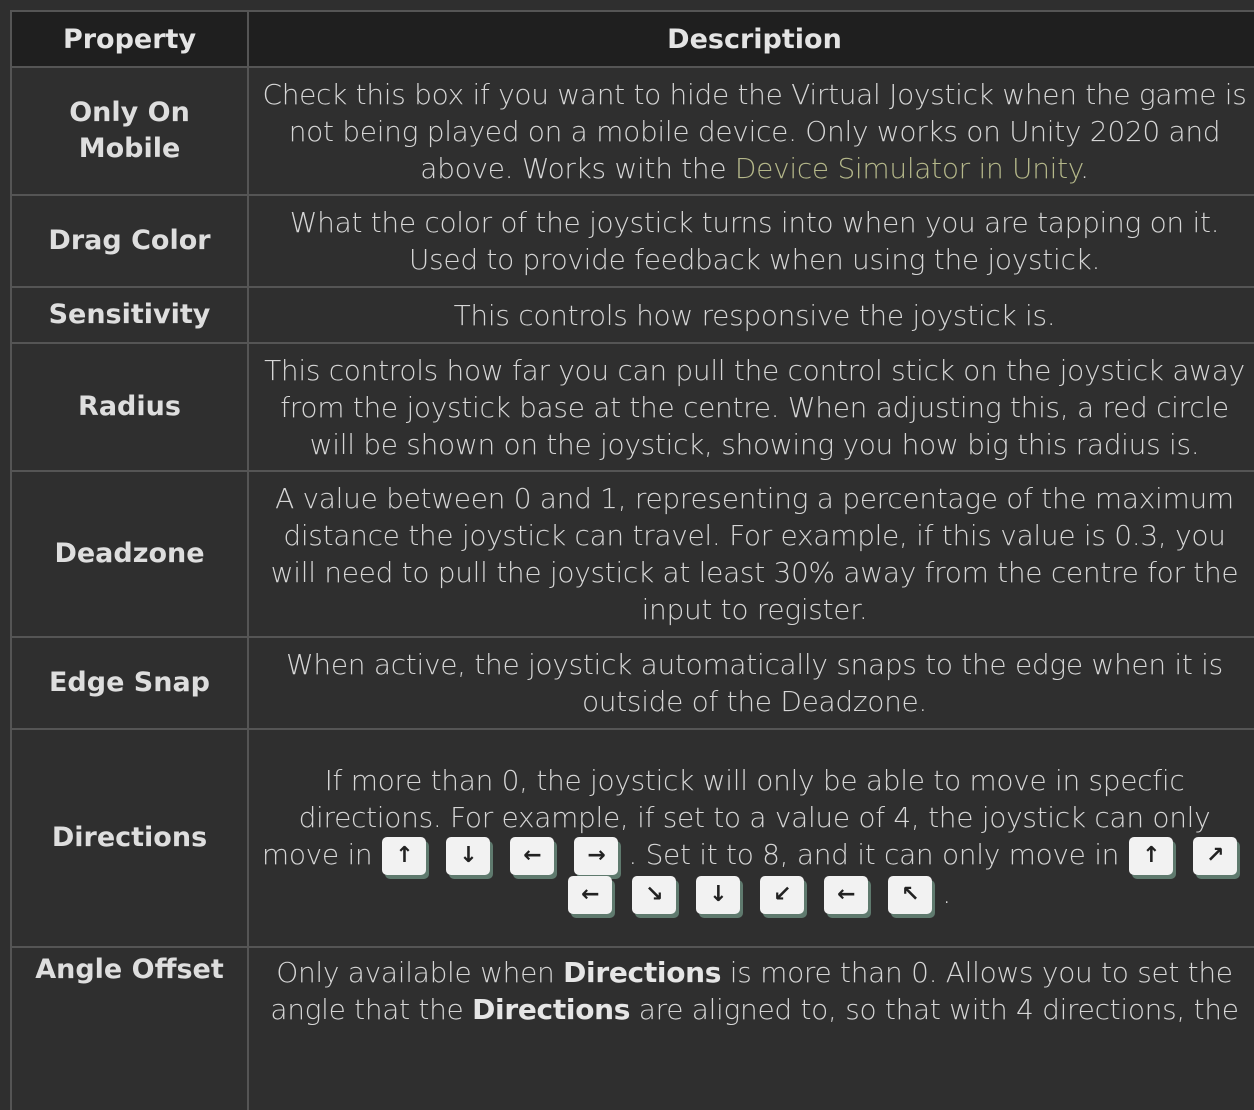 The image size is (1254, 1110). What do you see at coordinates (129, 241) in the screenshot?
I see `property-name: Drag Color` at bounding box center [129, 241].